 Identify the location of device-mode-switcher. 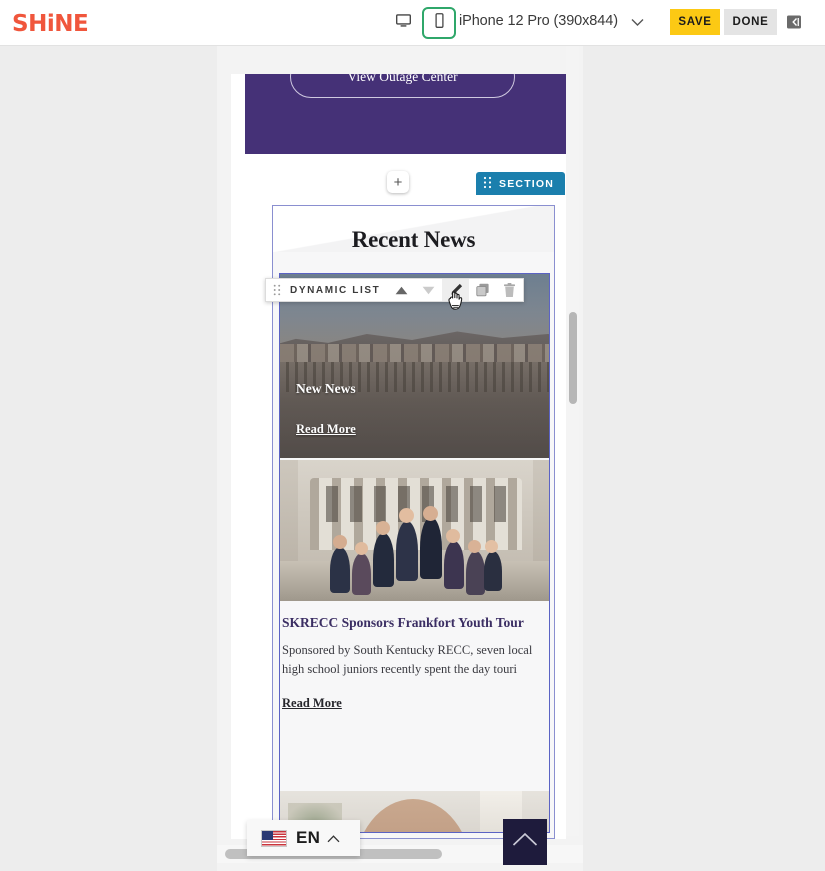
(421, 23).